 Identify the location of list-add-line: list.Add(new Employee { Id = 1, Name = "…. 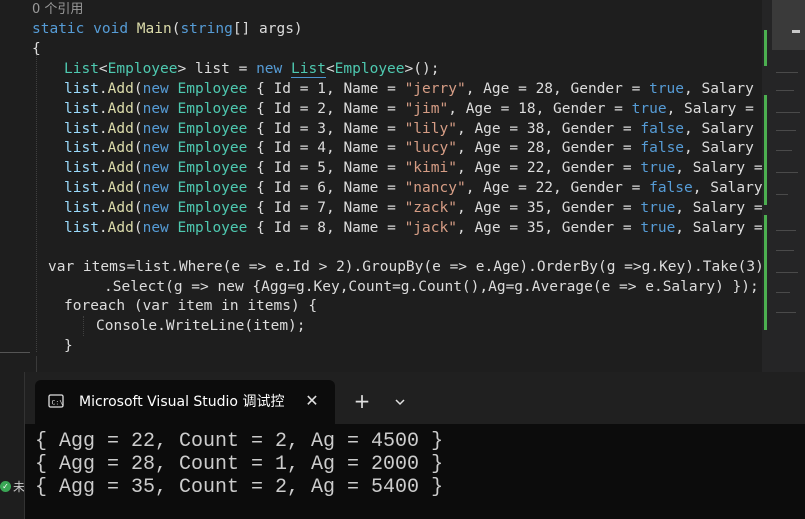
(409, 89).